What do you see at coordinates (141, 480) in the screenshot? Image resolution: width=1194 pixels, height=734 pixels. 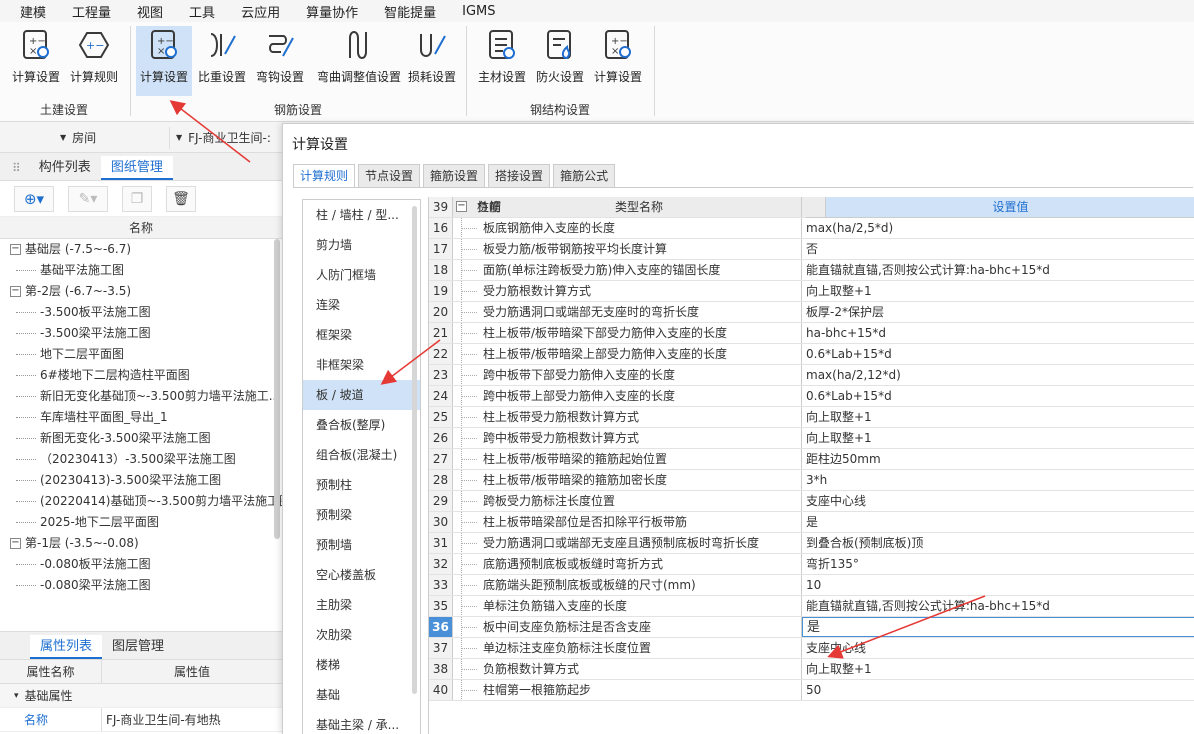 I see `tree-drawing-item: (20230413)-3.500梁平法施工图` at bounding box center [141, 480].